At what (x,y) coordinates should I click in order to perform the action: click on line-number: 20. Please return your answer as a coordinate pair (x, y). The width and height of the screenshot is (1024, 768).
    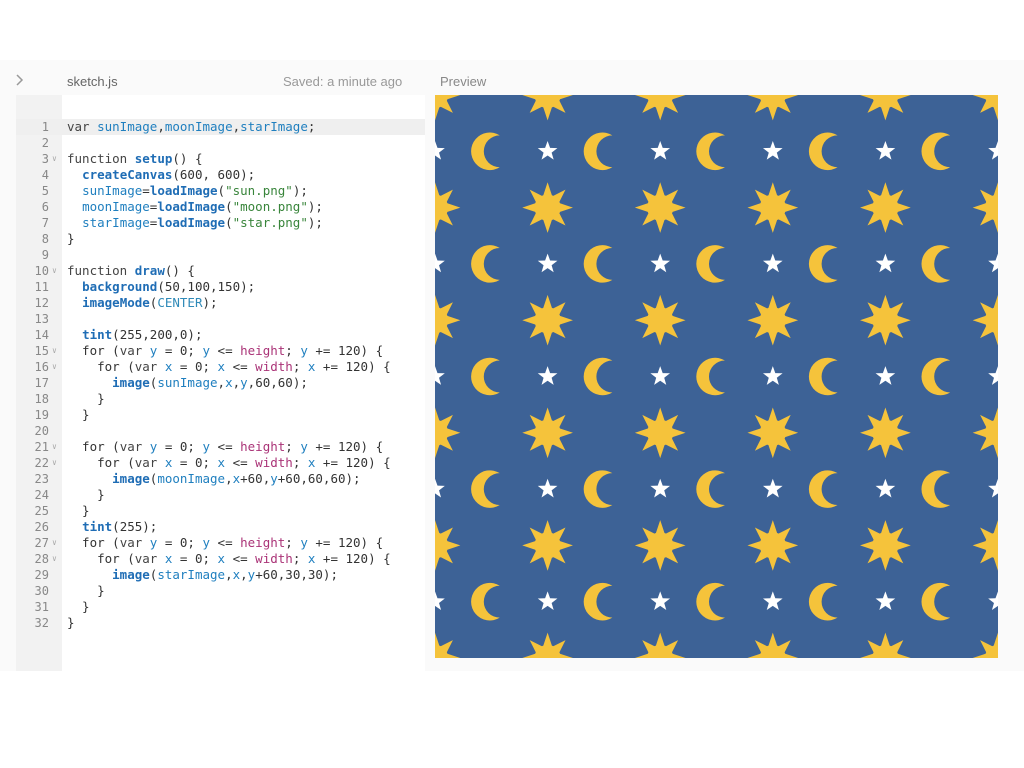
    Looking at the image, I should click on (41, 431).